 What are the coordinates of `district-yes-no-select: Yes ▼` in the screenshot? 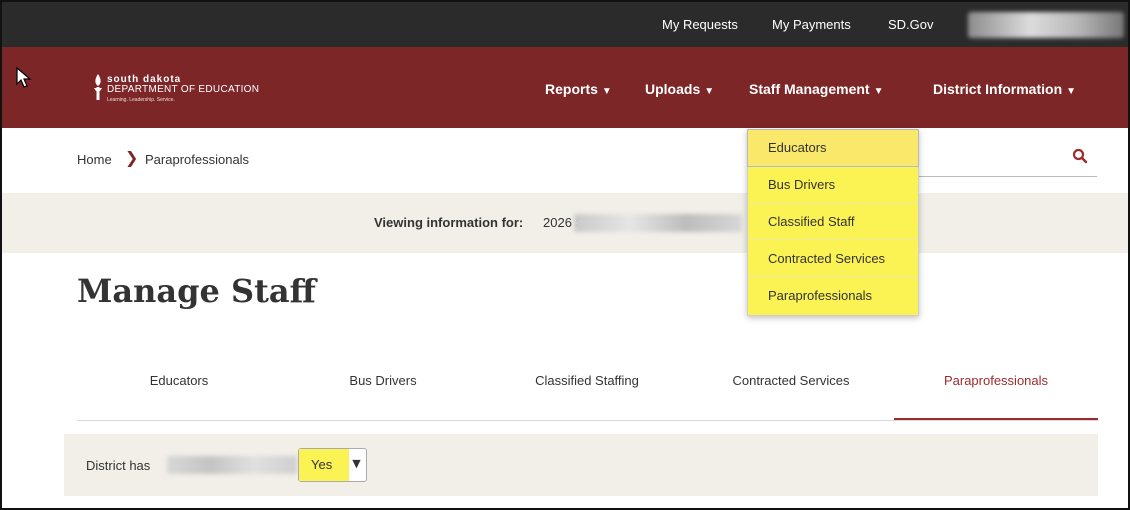 It's located at (332, 465).